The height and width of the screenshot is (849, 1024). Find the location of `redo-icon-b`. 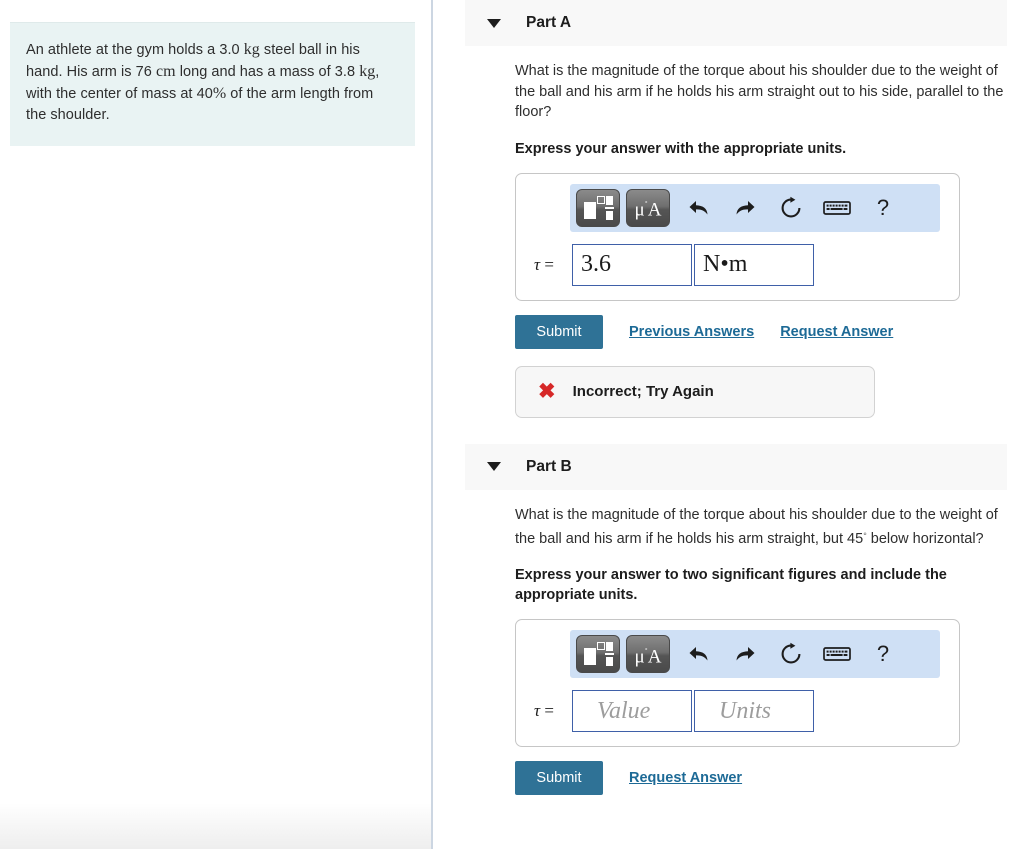

redo-icon-b is located at coordinates (745, 654).